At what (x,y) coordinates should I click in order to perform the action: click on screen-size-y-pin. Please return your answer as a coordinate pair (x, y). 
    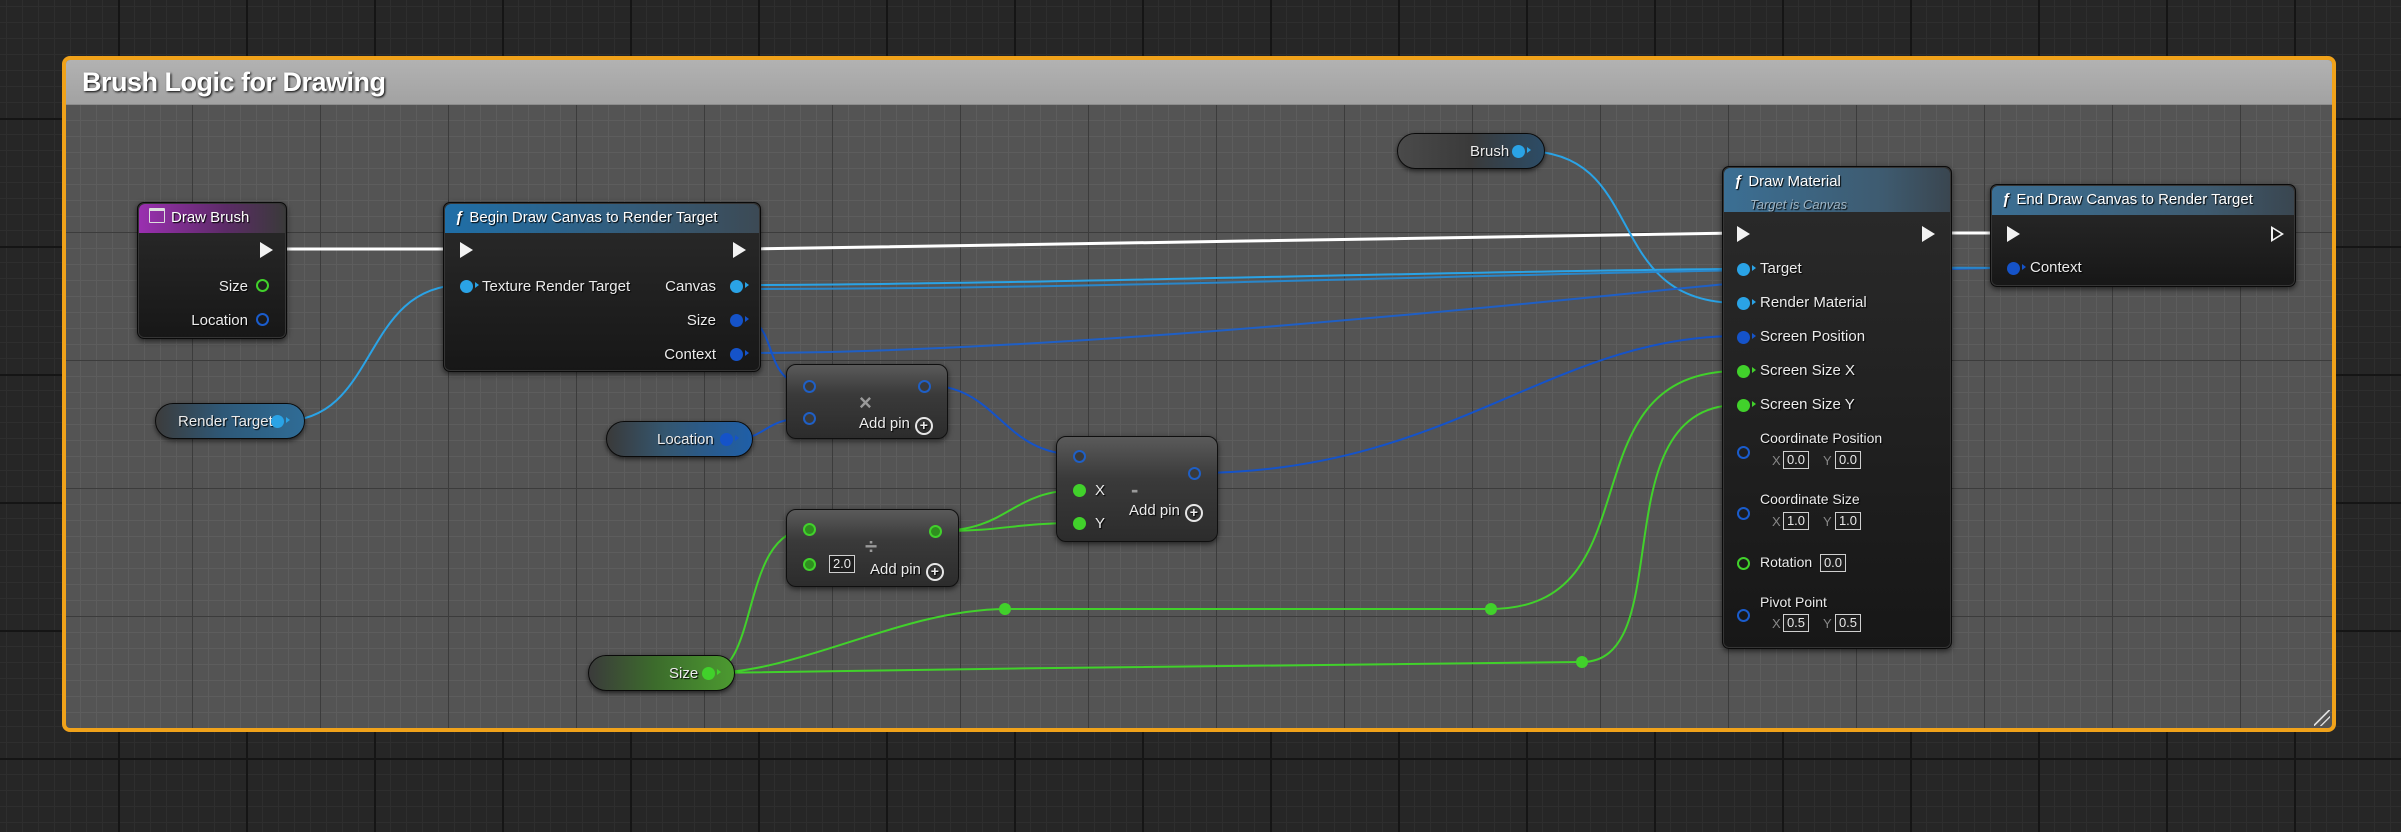
    Looking at the image, I should click on (1746, 405).